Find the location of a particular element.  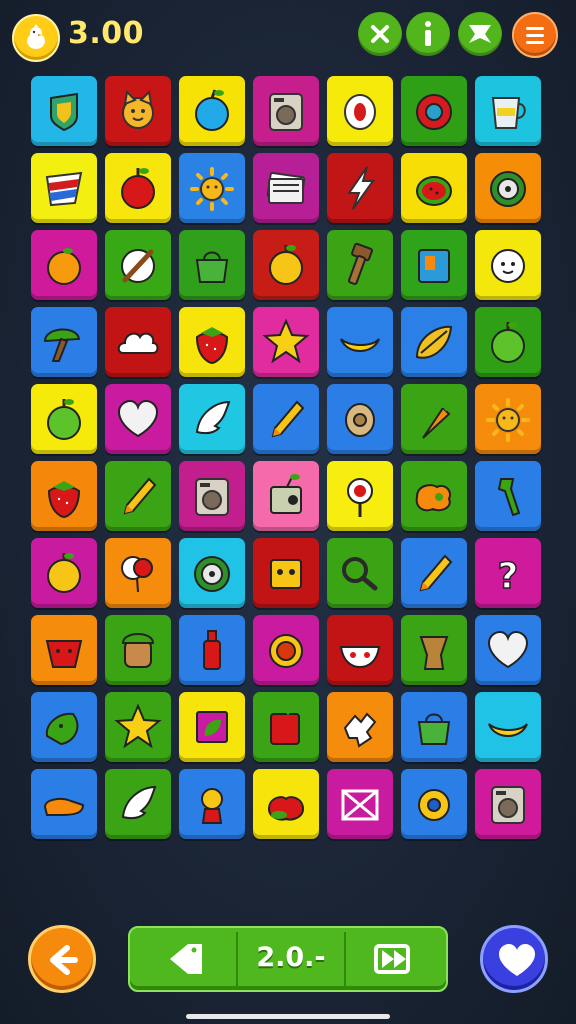

tile-clock is located at coordinates (360, 419).